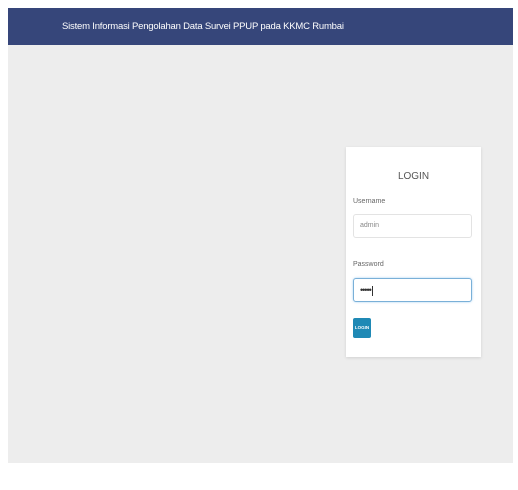 The width and height of the screenshot is (518, 490). Describe the element at coordinates (369, 201) in the screenshot. I see `username-label: Username` at that location.